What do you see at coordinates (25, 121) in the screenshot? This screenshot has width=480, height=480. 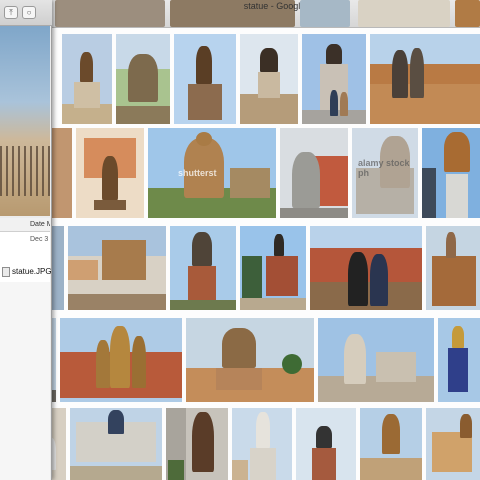 I see `image-preview` at bounding box center [25, 121].